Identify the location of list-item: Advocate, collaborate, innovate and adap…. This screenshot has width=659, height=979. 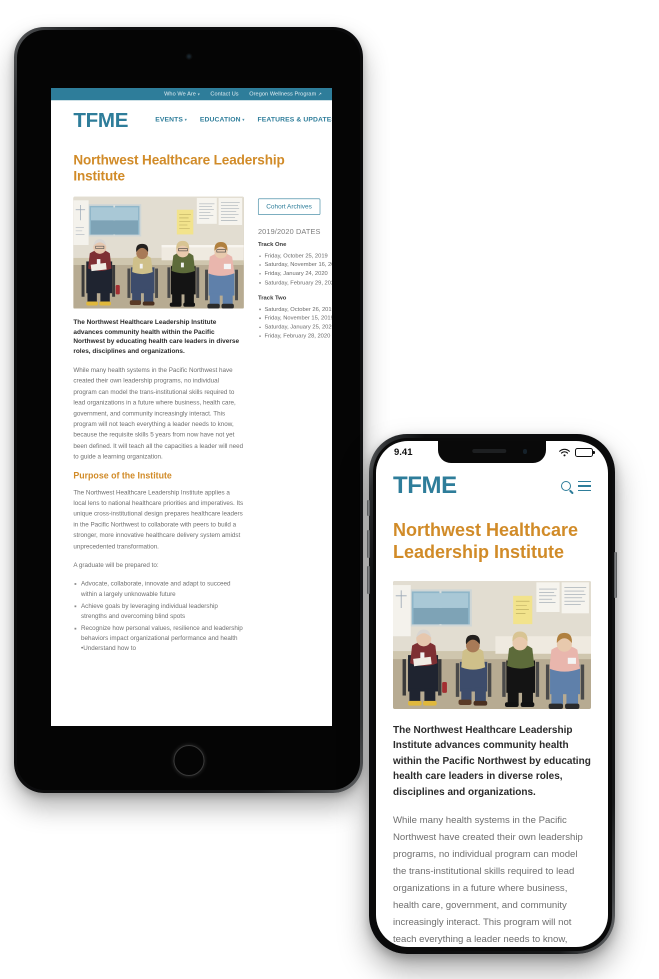
(158, 589).